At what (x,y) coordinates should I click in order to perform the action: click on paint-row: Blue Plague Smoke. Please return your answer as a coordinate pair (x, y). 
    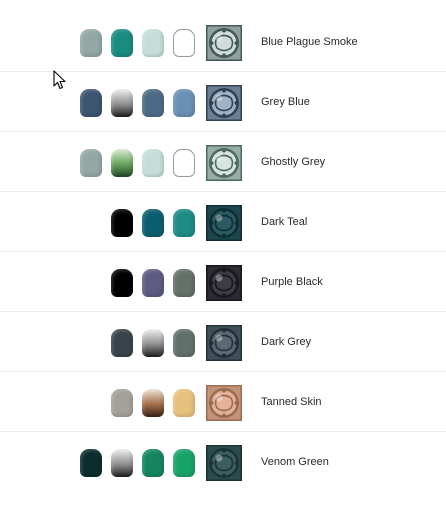
    Looking at the image, I should click on (223, 42).